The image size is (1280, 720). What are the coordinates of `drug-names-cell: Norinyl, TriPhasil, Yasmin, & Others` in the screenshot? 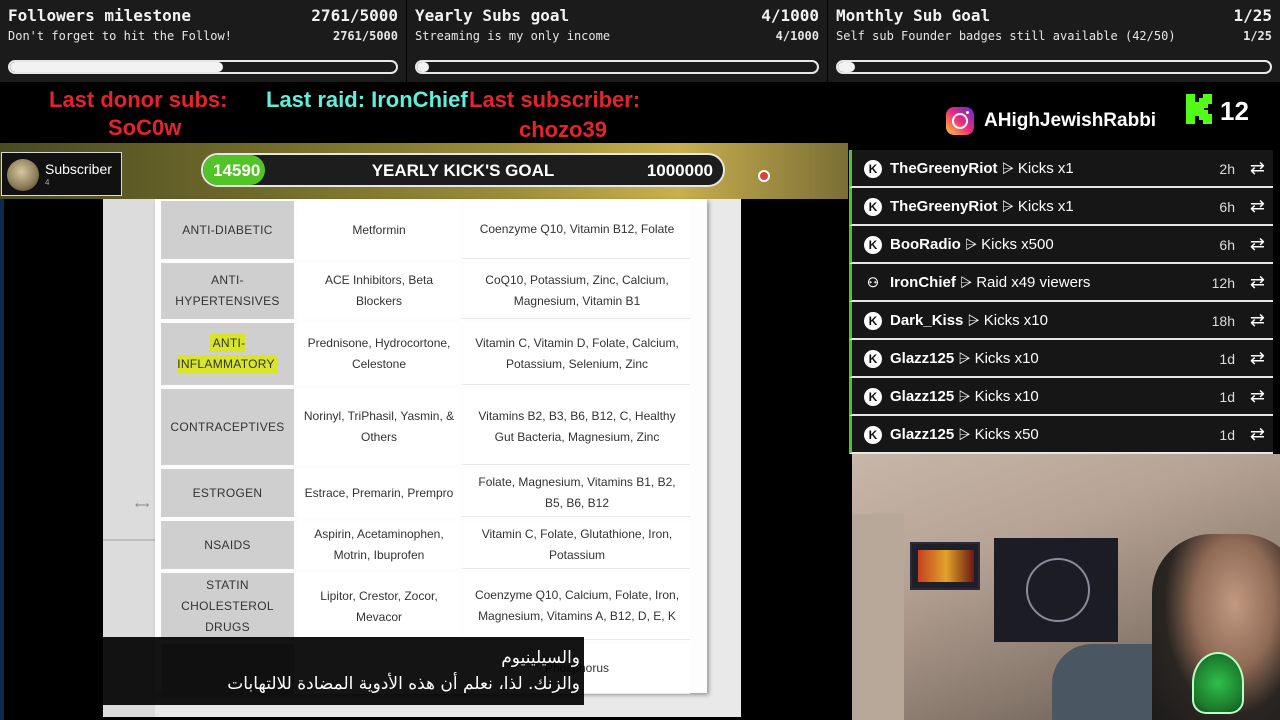 It's located at (377, 427).